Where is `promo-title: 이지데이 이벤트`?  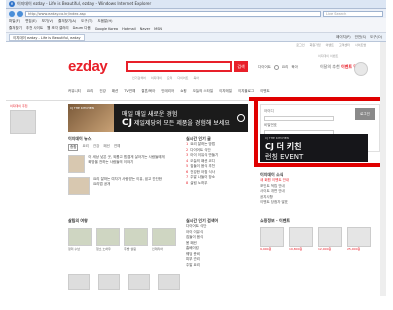 promo-title: 이지데이 이벤트 is located at coordinates (328, 56).